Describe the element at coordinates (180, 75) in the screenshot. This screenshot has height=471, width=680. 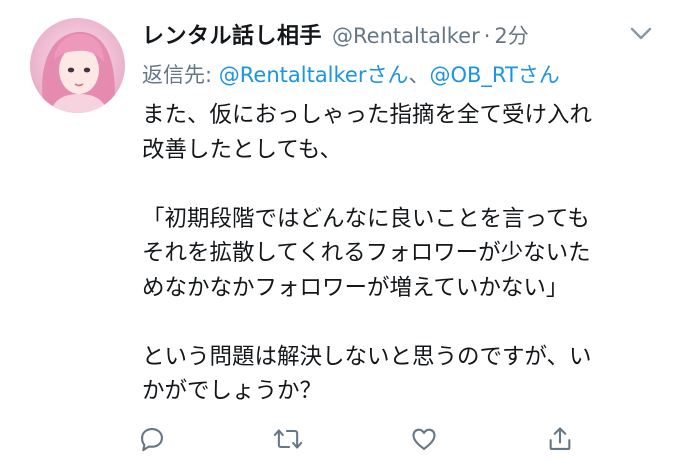
I see `reply-prefix: 返信先:` at that location.